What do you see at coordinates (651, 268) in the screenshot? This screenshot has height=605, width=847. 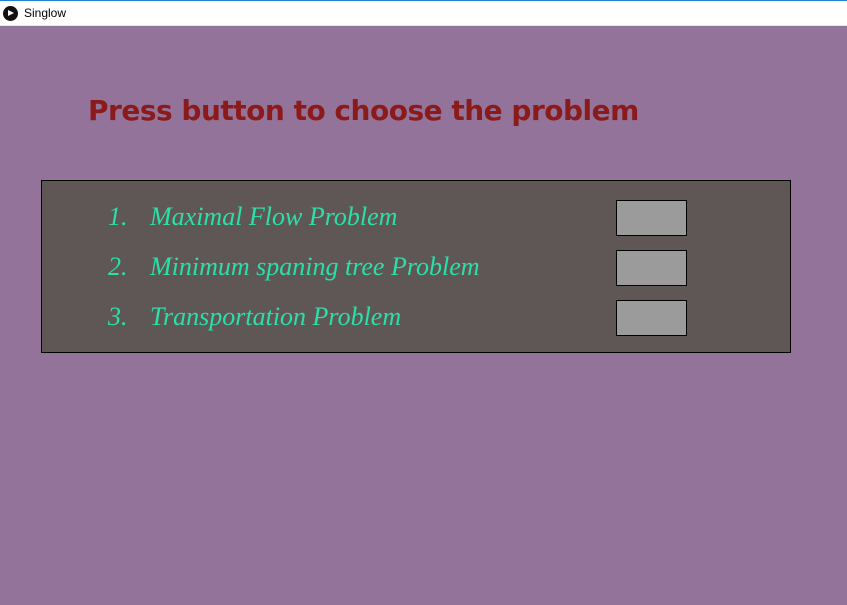 I see `choose-minimum-spanning-tree-button` at bounding box center [651, 268].